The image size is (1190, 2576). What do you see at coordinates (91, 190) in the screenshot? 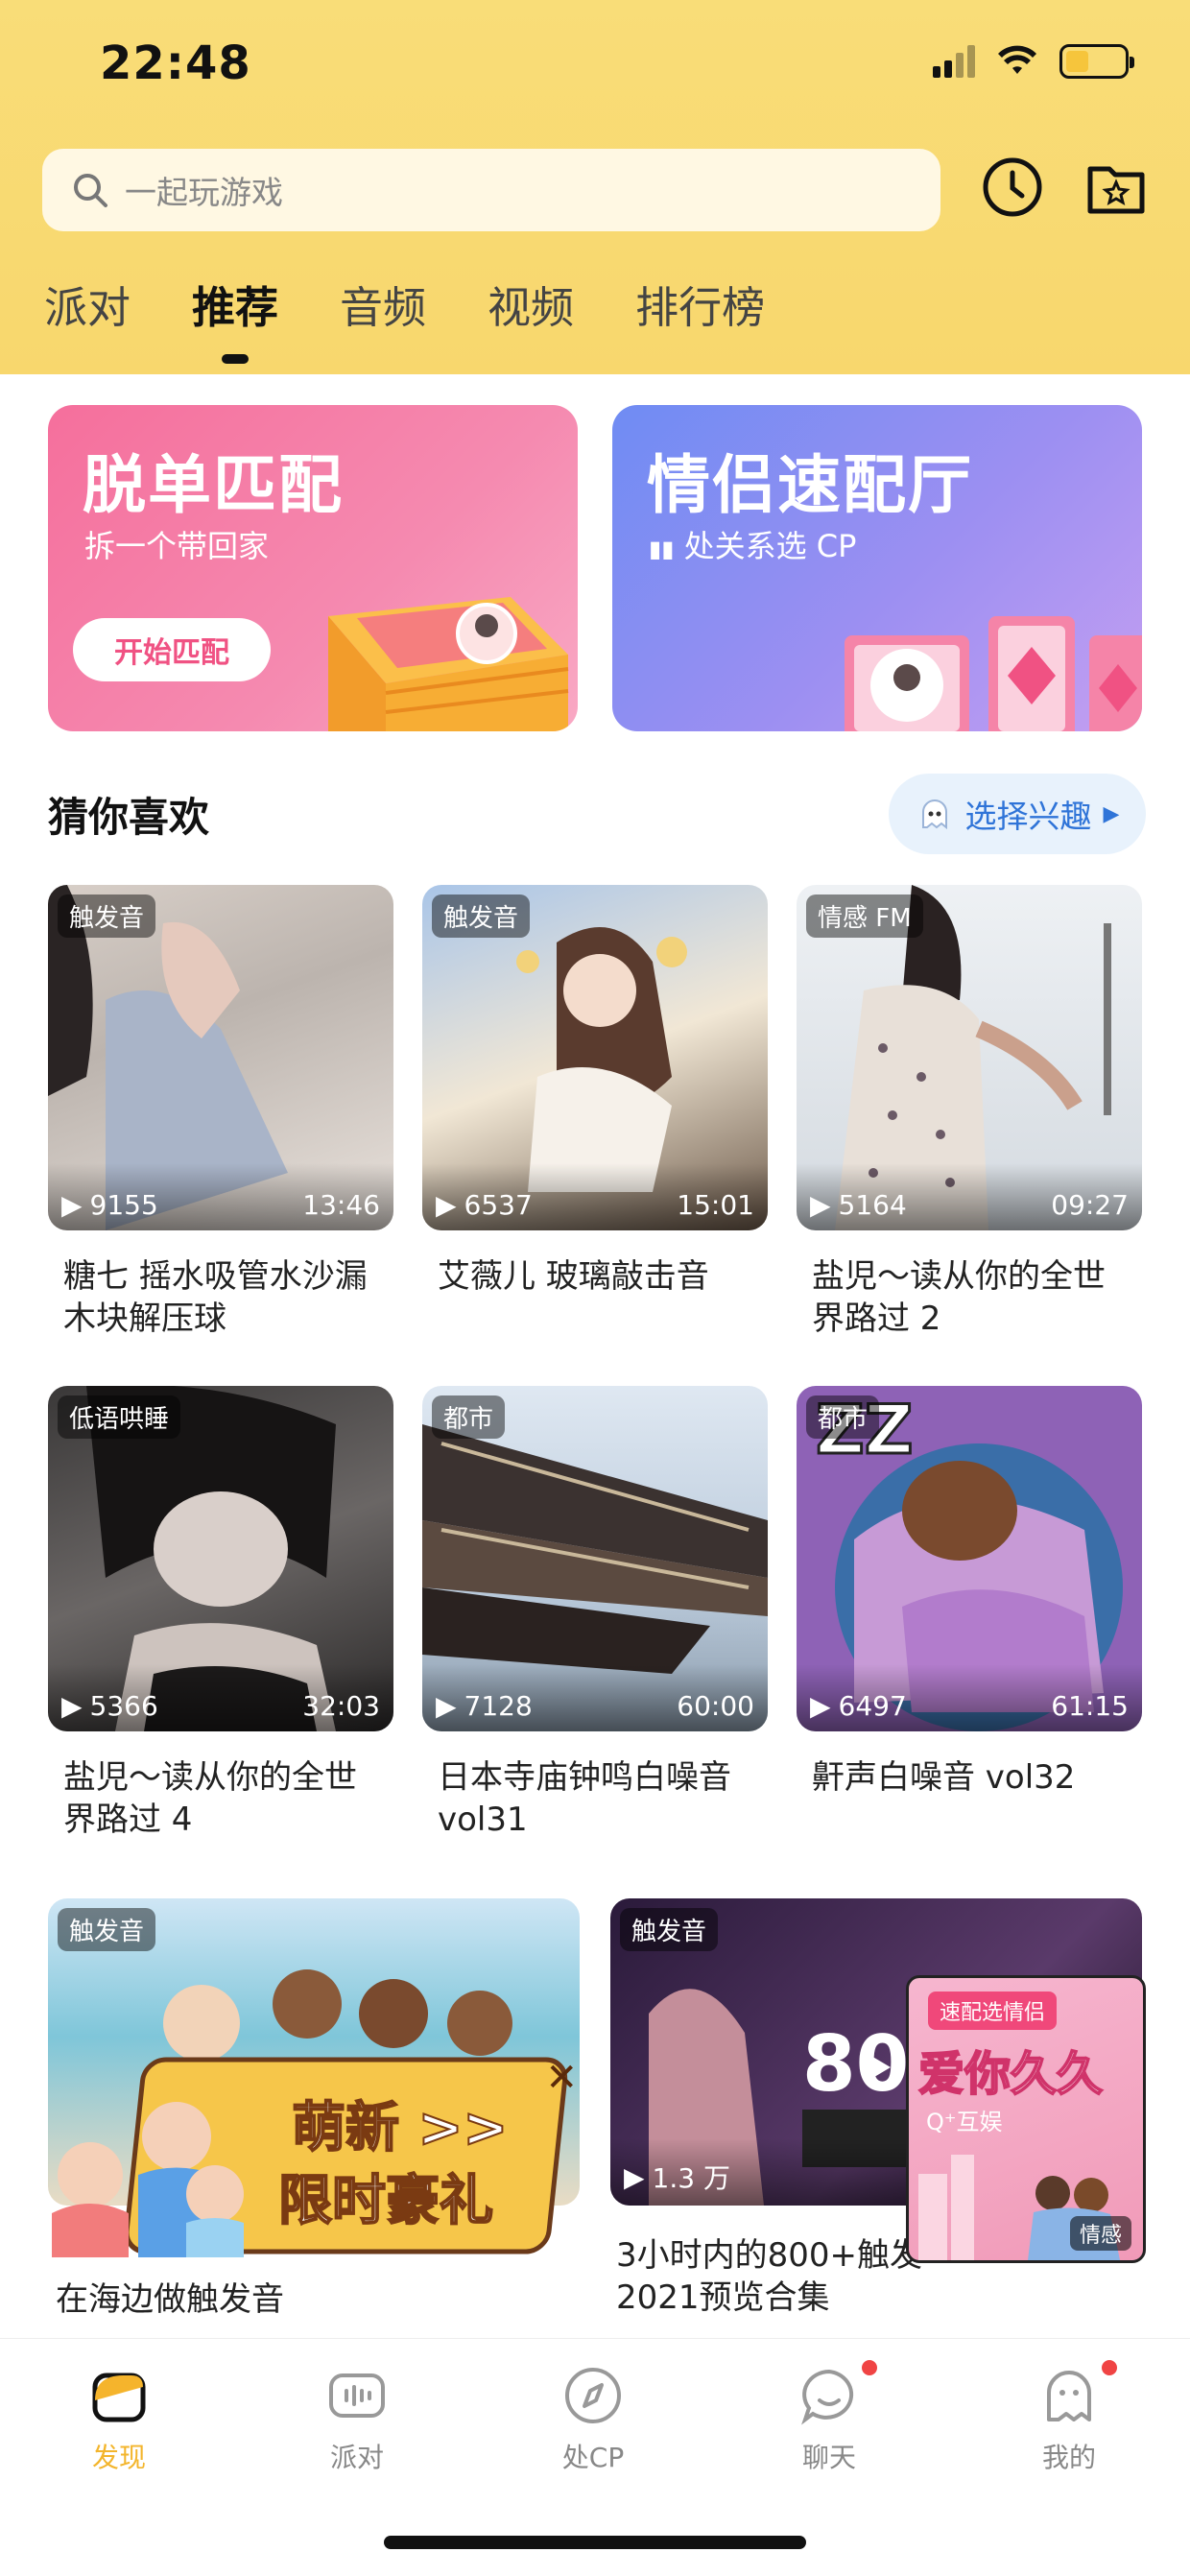
I see `search-icon` at bounding box center [91, 190].